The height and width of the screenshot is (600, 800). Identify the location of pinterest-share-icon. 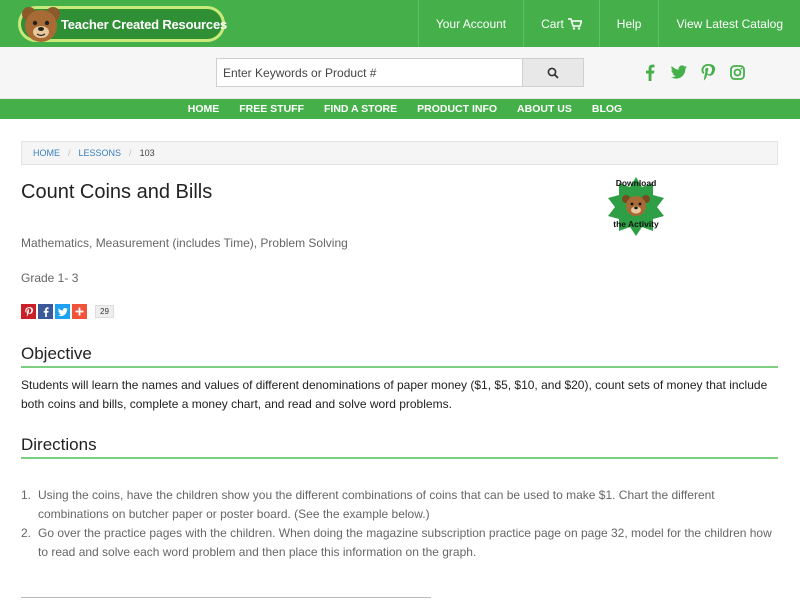
(28, 311).